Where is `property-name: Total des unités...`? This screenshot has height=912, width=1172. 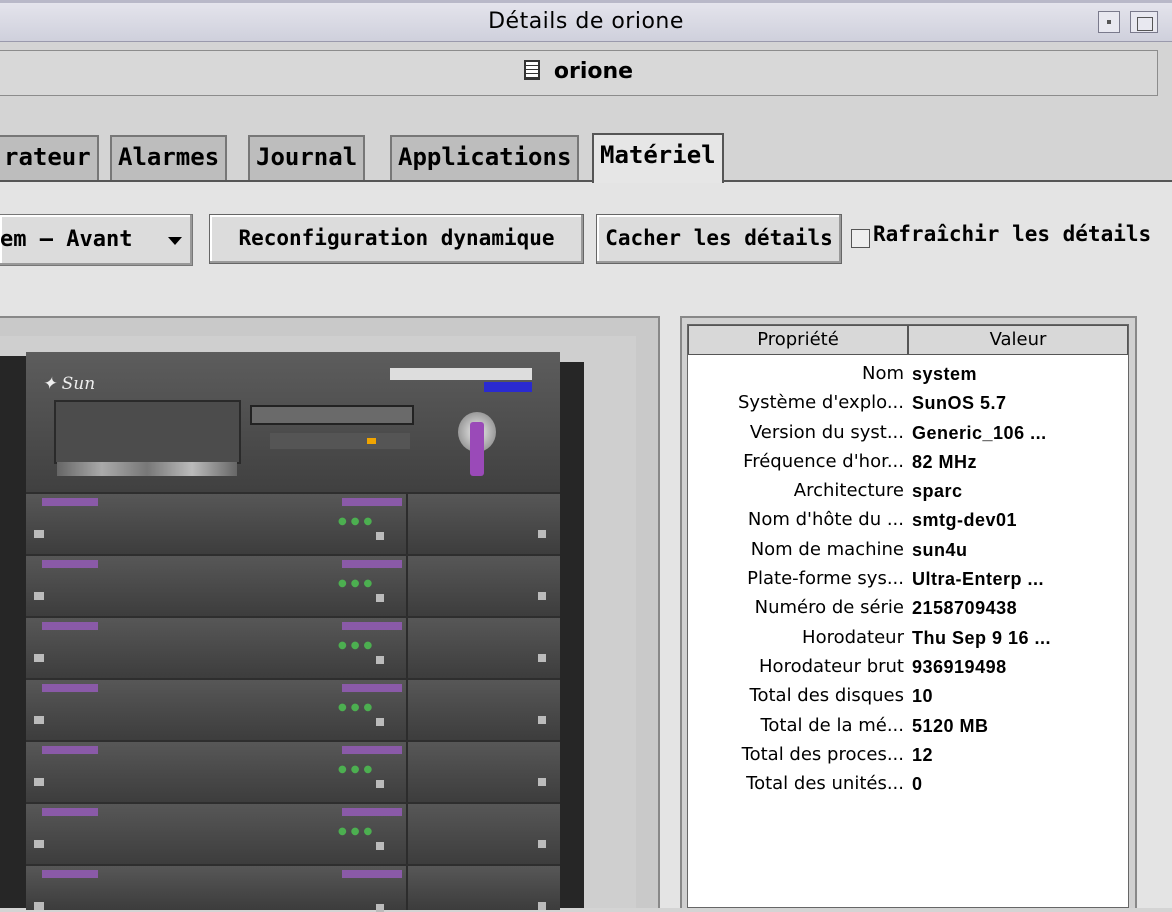
property-name: Total des unités... is located at coordinates (825, 784).